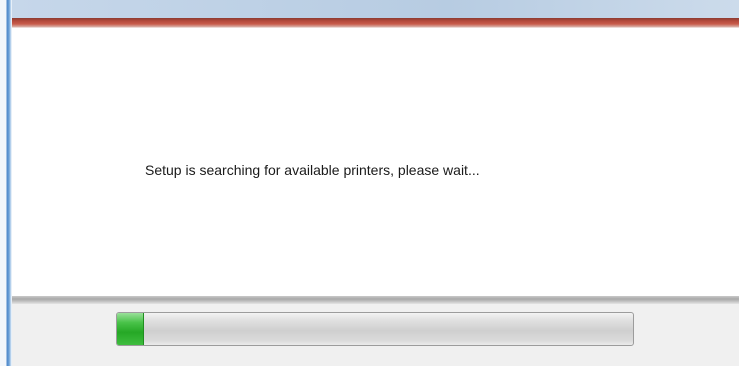 The image size is (739, 366). I want to click on progress-bar-fill, so click(130, 329).